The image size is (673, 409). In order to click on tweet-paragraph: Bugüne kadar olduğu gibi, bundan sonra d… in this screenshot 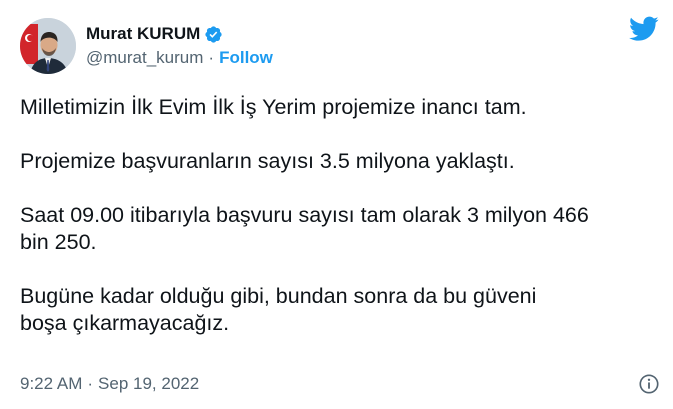, I will do `click(278, 309)`.